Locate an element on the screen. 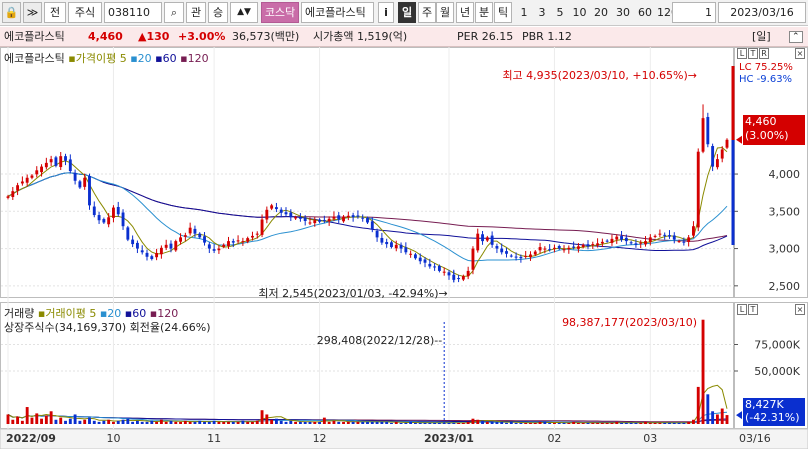 The height and width of the screenshot is (449, 808). volume-panel-legend: 거래량 ▪거래이평 5 ▪20 ▪60 ▪120 is located at coordinates (91, 314).